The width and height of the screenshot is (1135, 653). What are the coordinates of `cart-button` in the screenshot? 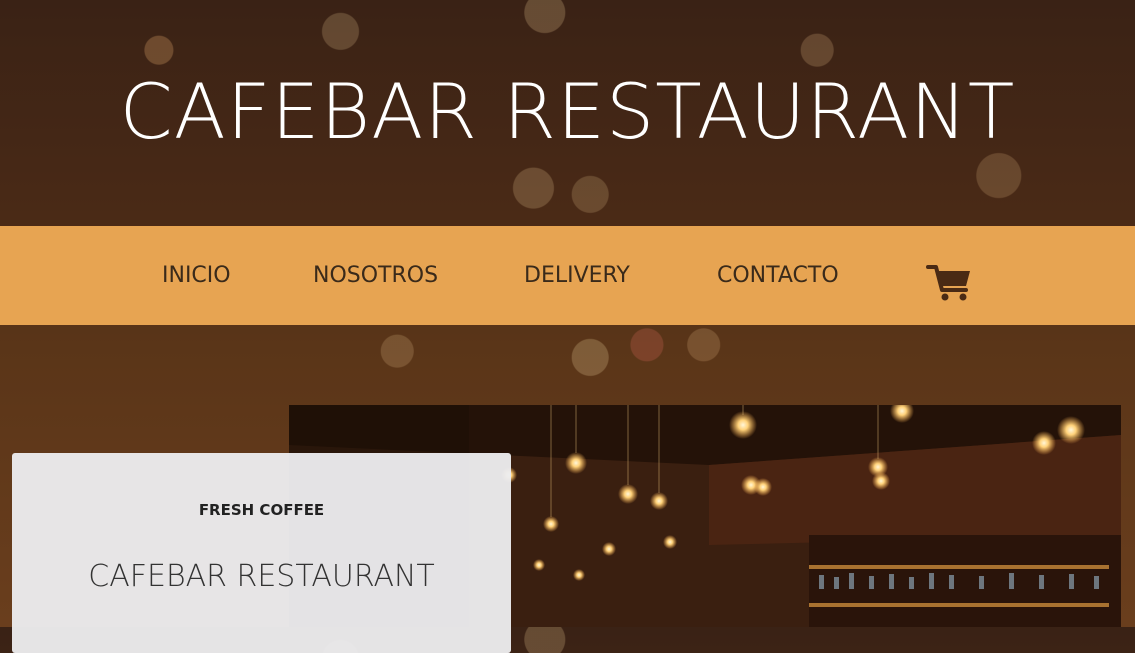 It's located at (950, 282).